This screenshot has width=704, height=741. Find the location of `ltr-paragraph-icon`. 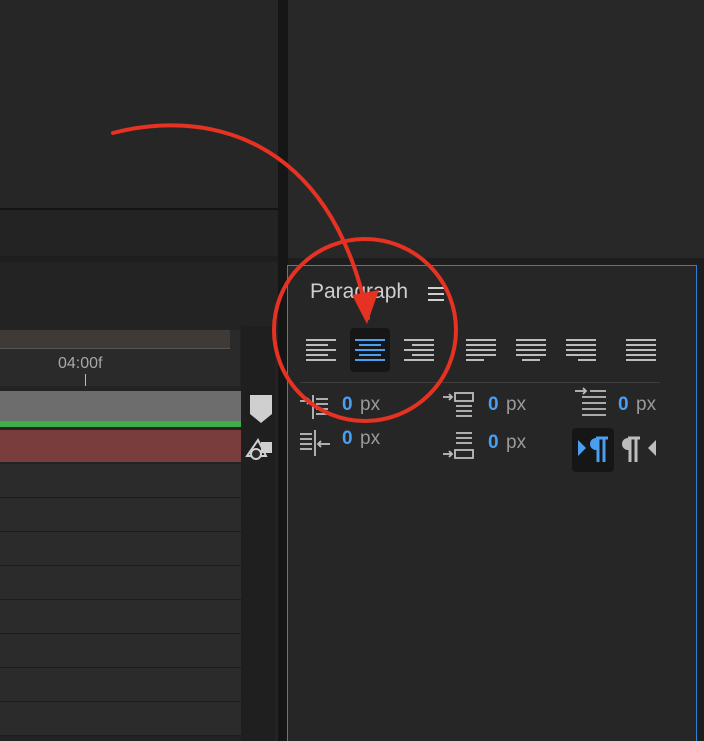

ltr-paragraph-icon is located at coordinates (593, 449).